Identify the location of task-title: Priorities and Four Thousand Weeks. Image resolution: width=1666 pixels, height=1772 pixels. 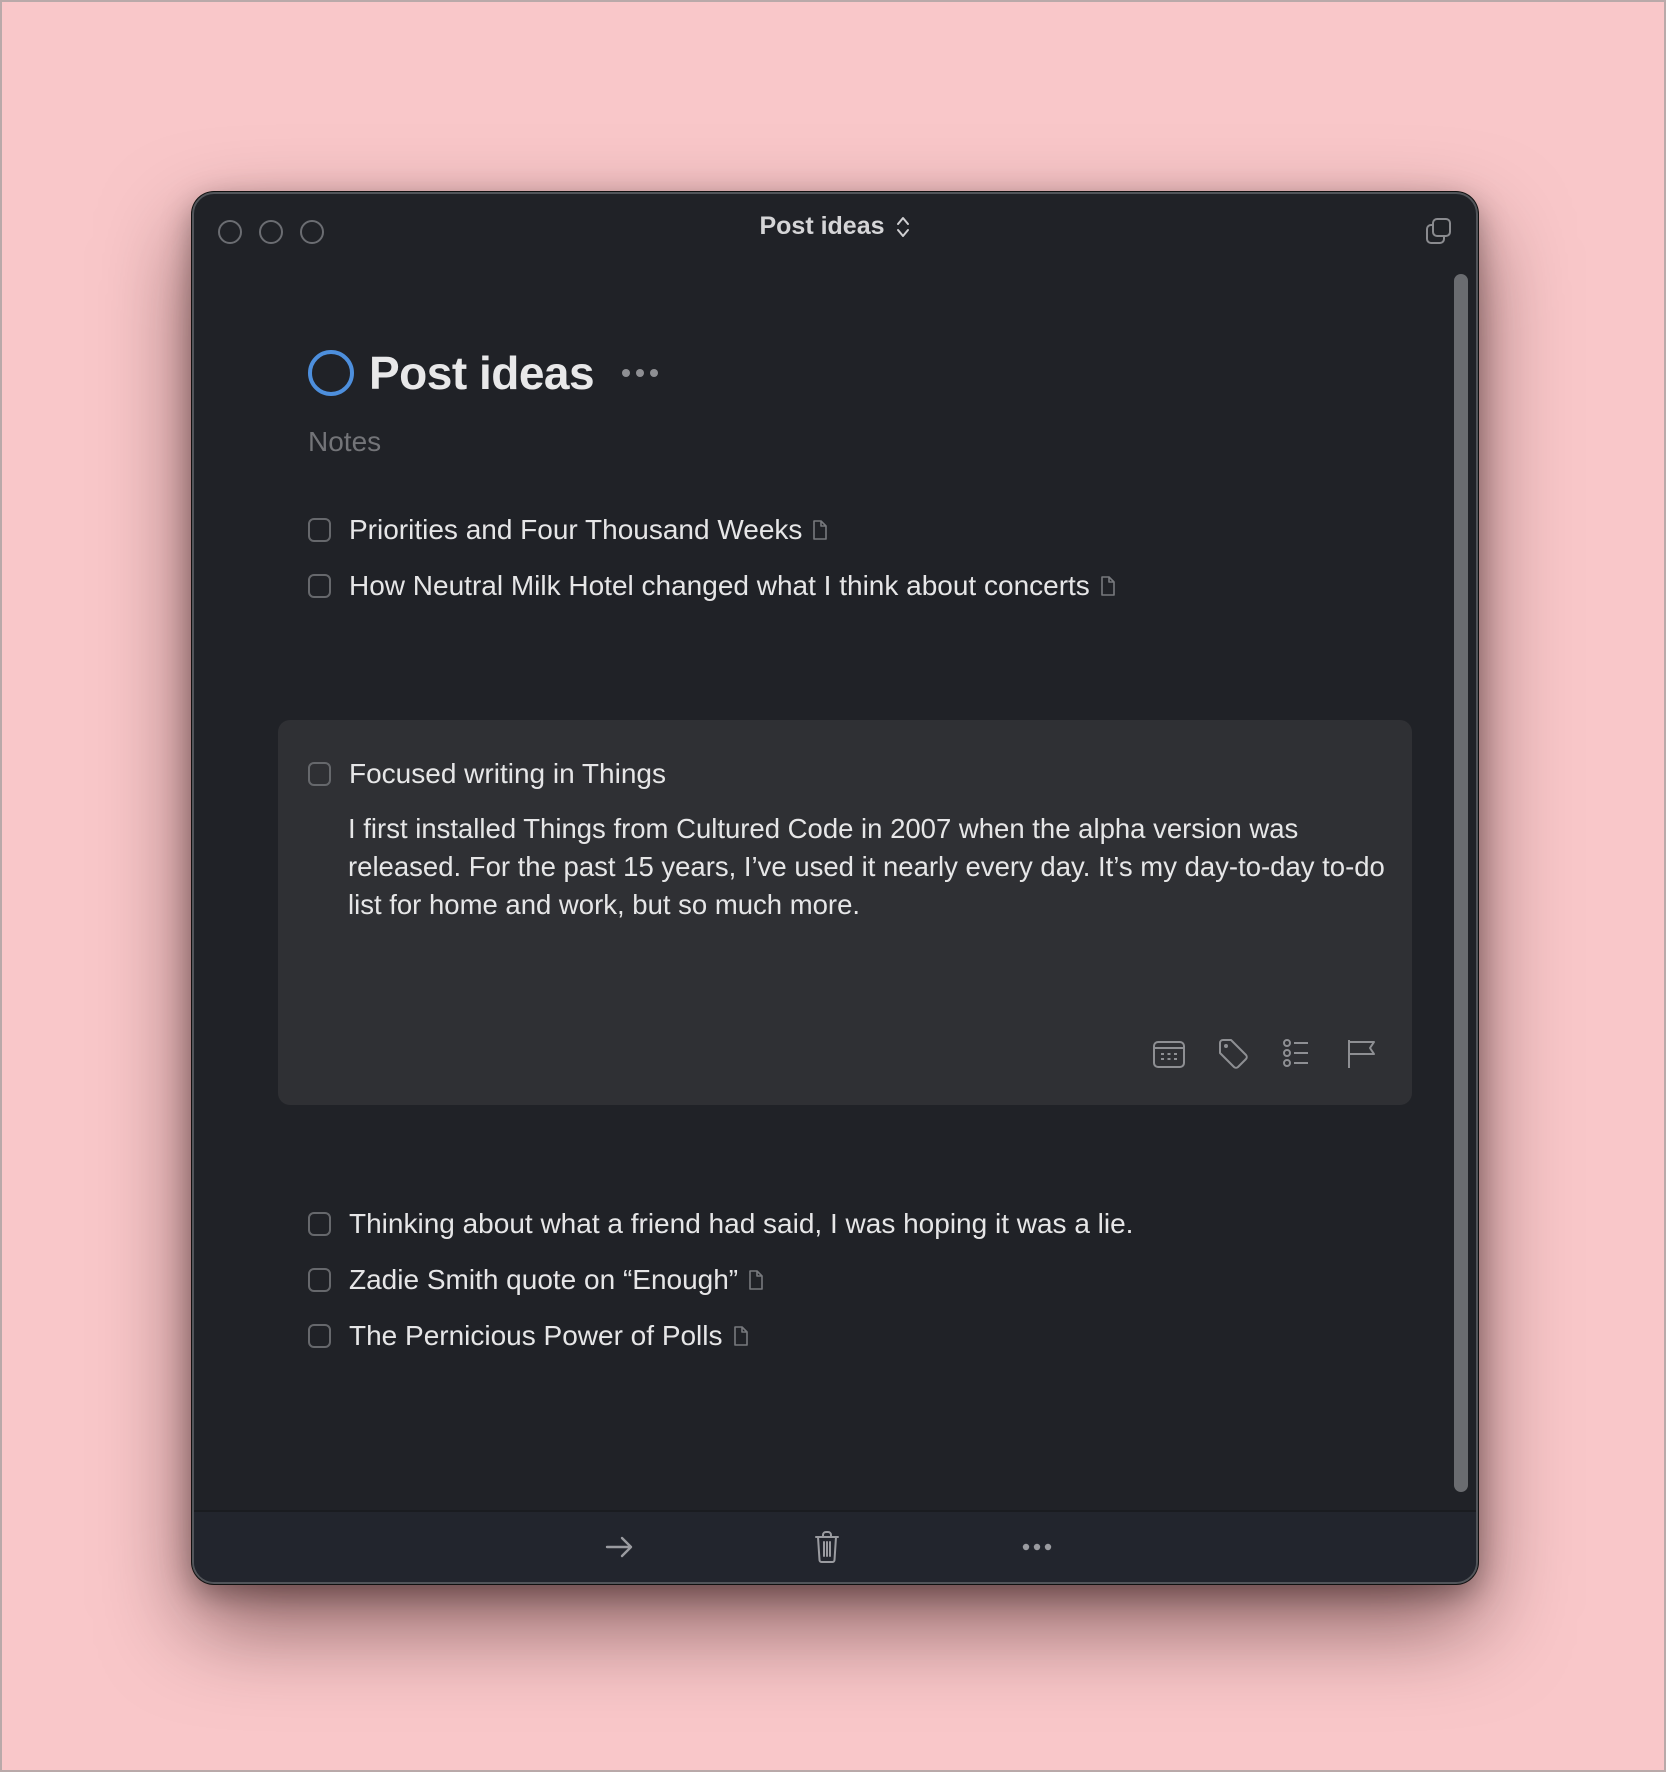
(576, 529).